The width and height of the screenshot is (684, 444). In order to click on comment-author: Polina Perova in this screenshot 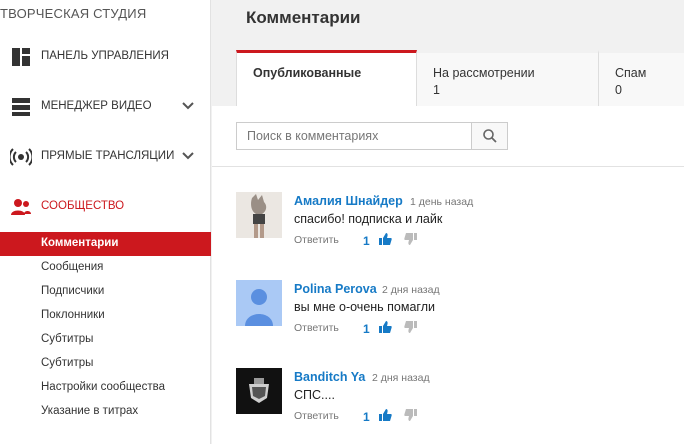, I will do `click(335, 289)`.